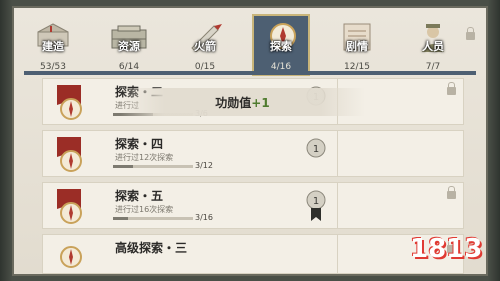  I want to click on achievement-title: 探索・五, so click(139, 196).